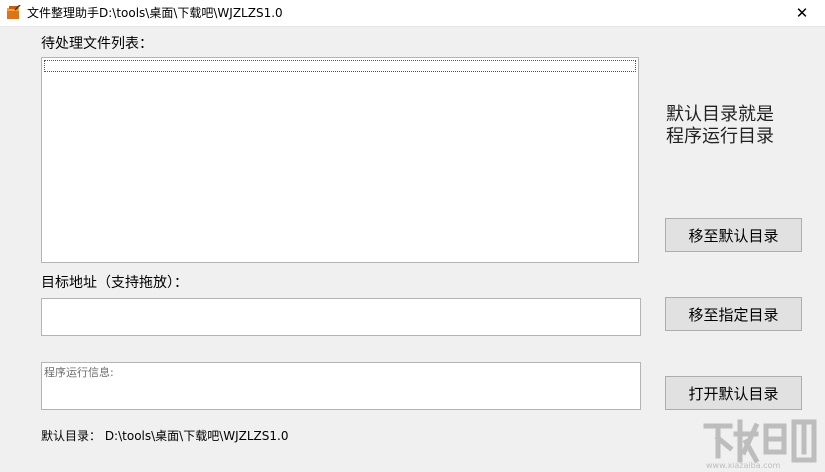  What do you see at coordinates (412, 13) in the screenshot?
I see `title-bar: 文件整理助手D:\tools\桌面\下载吧\WJZLZS1.0 ✕` at bounding box center [412, 13].